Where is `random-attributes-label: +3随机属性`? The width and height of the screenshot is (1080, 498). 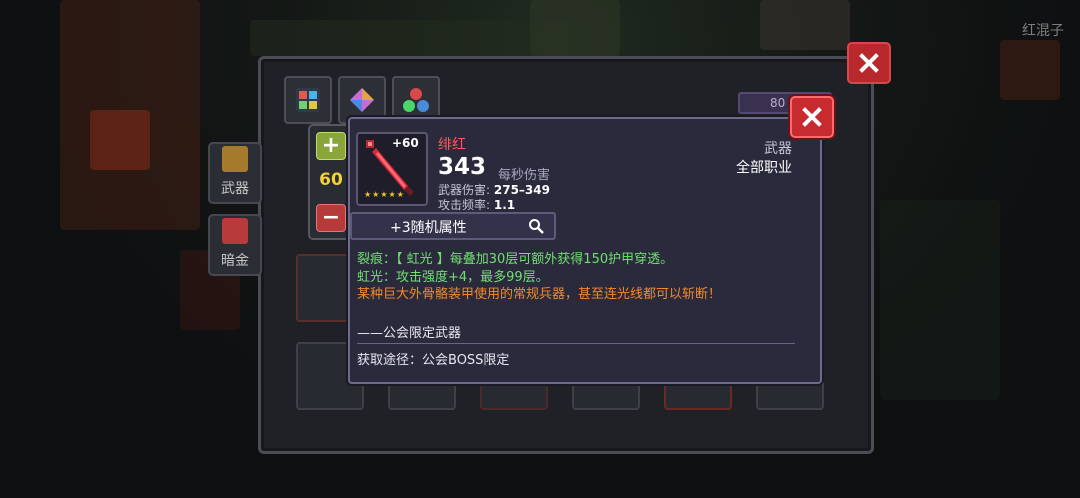 random-attributes-label: +3随机属性 is located at coordinates (428, 228).